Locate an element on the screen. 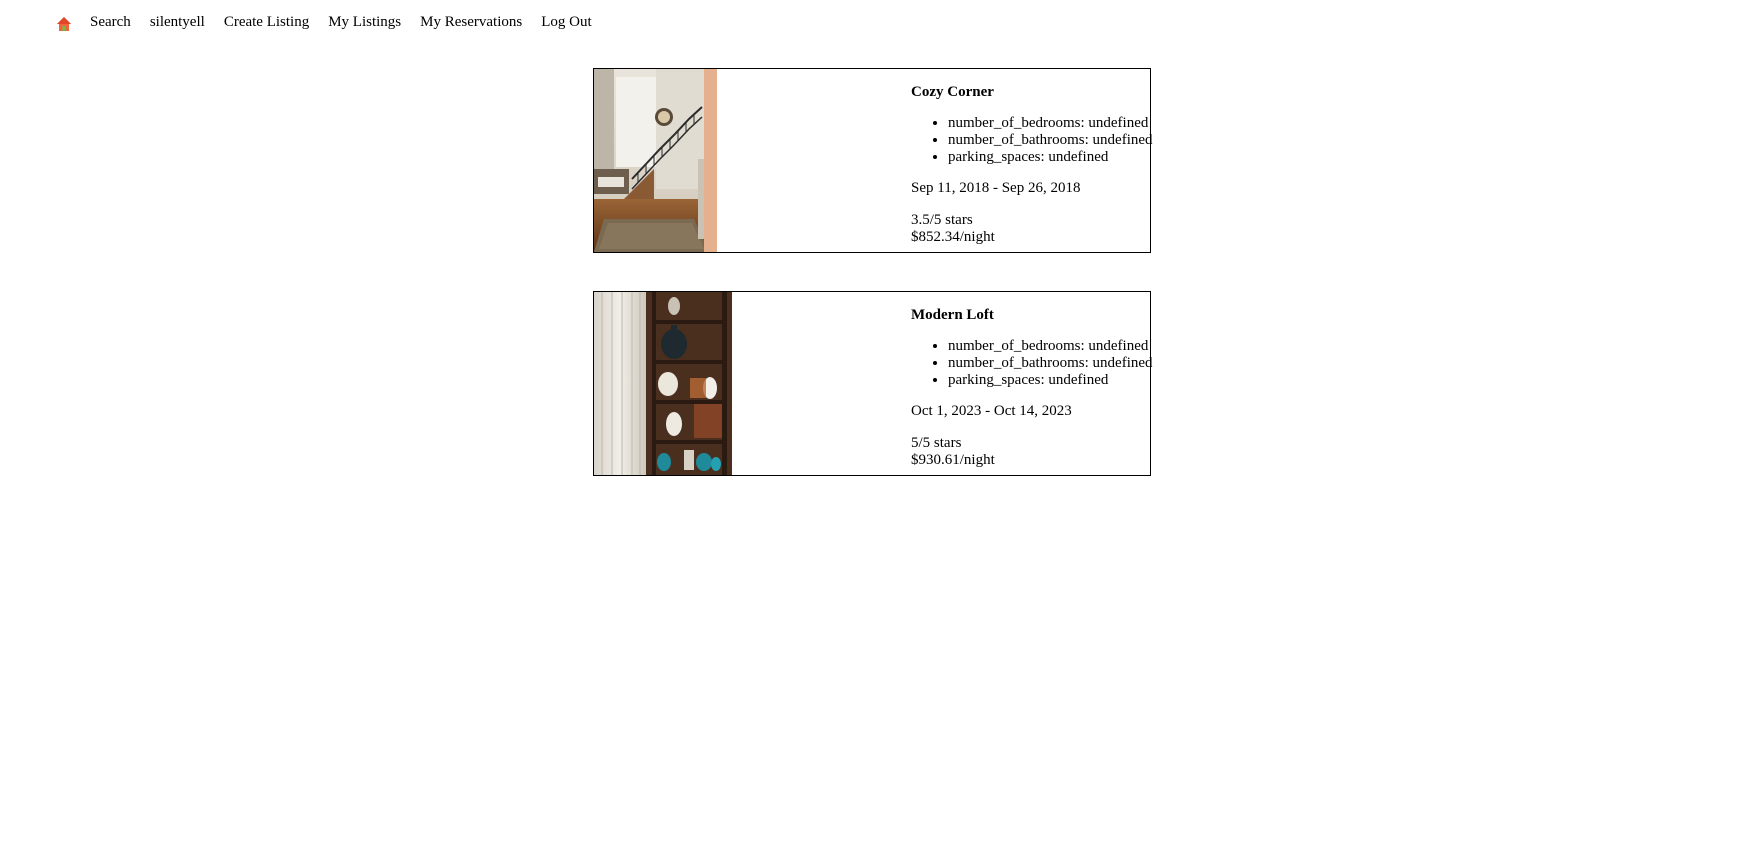  home-icon-svg is located at coordinates (64, 23).